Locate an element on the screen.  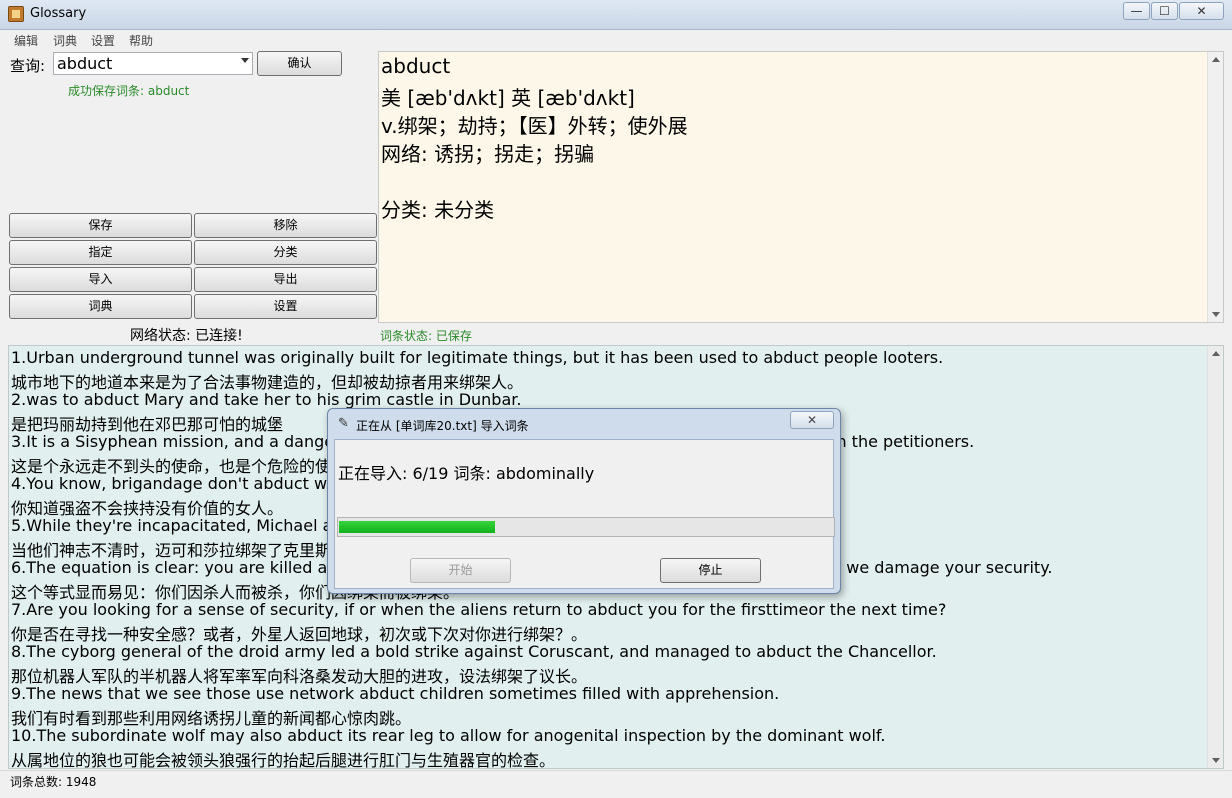
remove-button: 移除 is located at coordinates (285, 225).